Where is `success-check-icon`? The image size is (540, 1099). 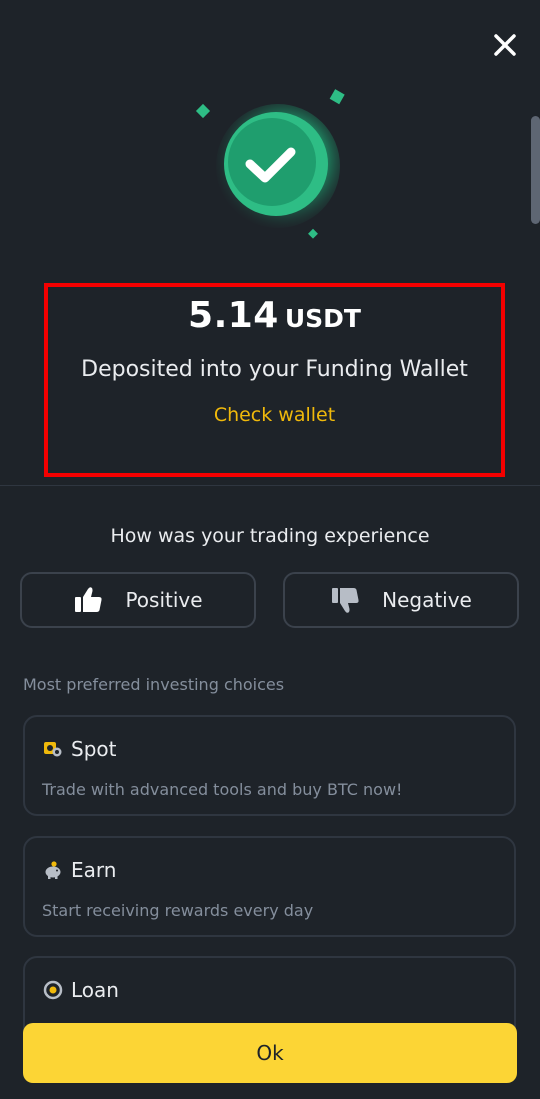
success-check-icon is located at coordinates (270, 164).